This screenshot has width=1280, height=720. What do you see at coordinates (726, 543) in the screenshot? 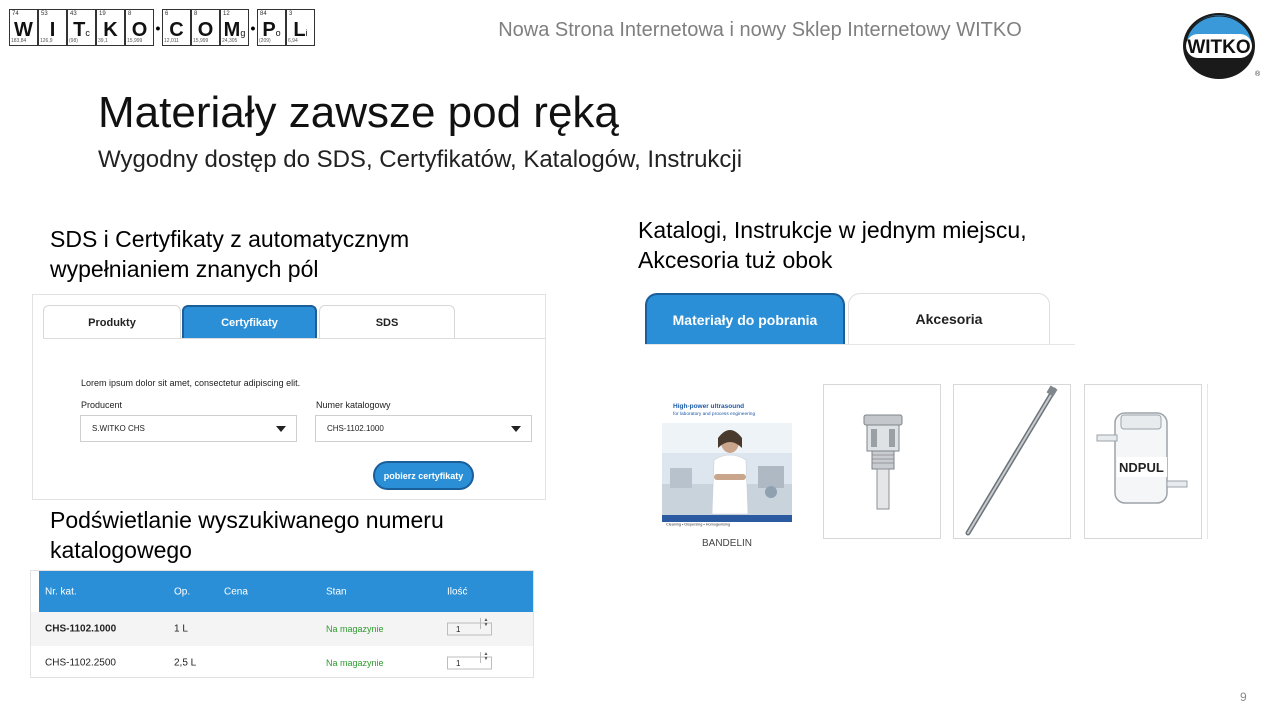
I see `catalog-caption: BANDELIN` at bounding box center [726, 543].